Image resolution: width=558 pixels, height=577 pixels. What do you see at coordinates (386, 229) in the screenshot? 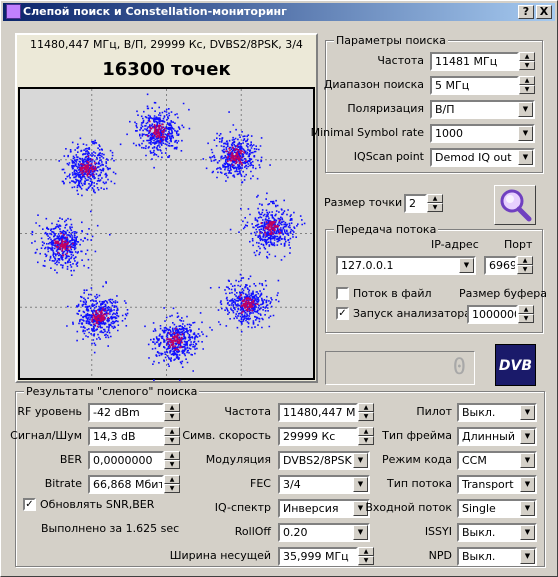
I see `stream-title: Передача потока` at bounding box center [386, 229].